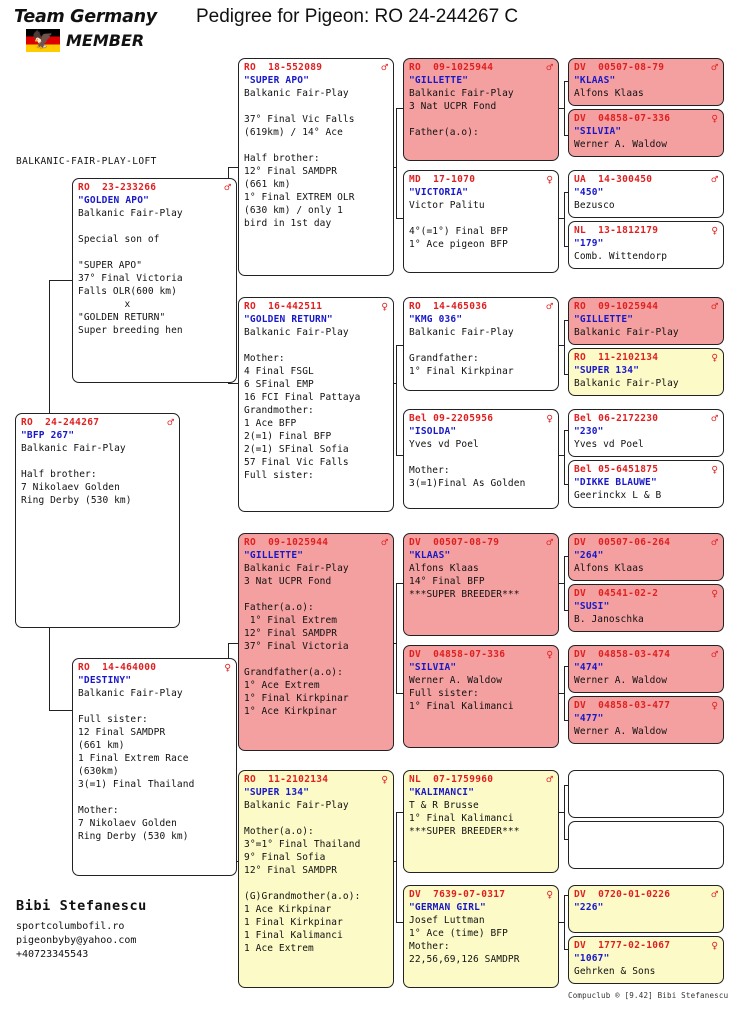 The width and height of the screenshot is (740, 1036). Describe the element at coordinates (622, 654) in the screenshot. I see `ring-number: DV 04858-03-474` at that location.